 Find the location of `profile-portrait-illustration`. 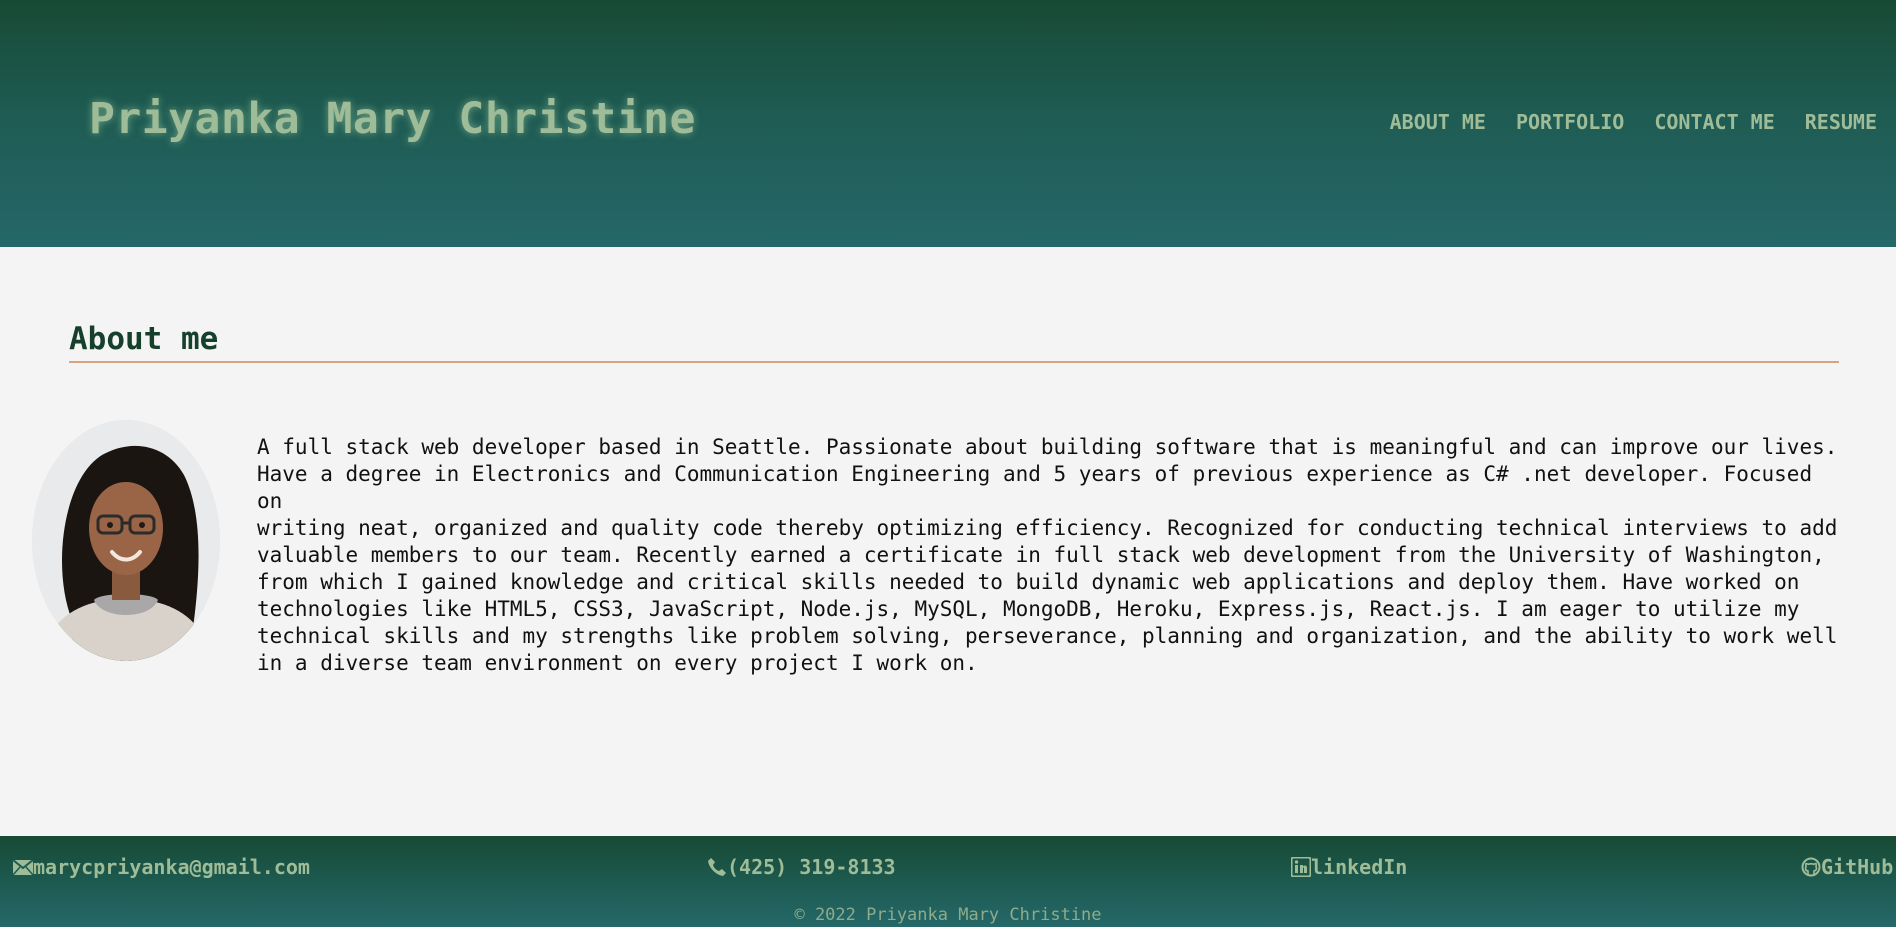

profile-portrait-illustration is located at coordinates (126, 540).